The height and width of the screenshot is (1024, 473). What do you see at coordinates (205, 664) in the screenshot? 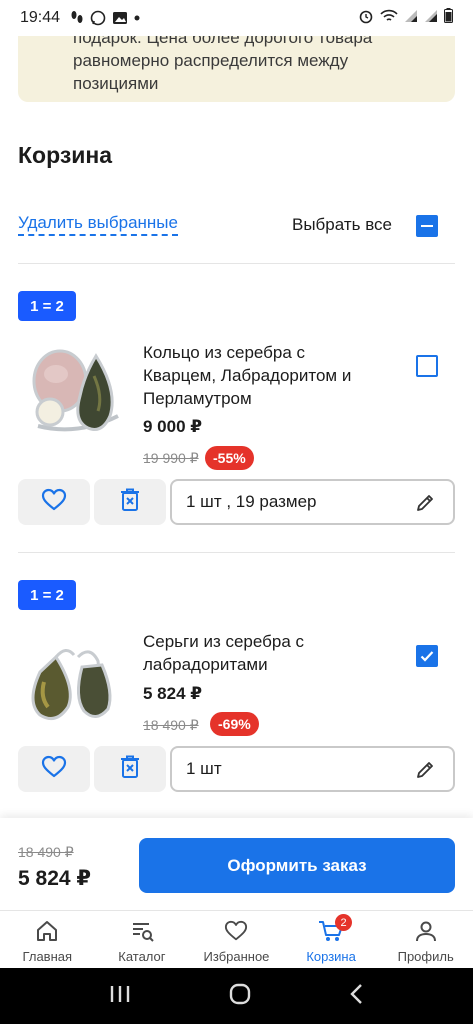
I see `product-name-line: лабрадоритами` at bounding box center [205, 664].